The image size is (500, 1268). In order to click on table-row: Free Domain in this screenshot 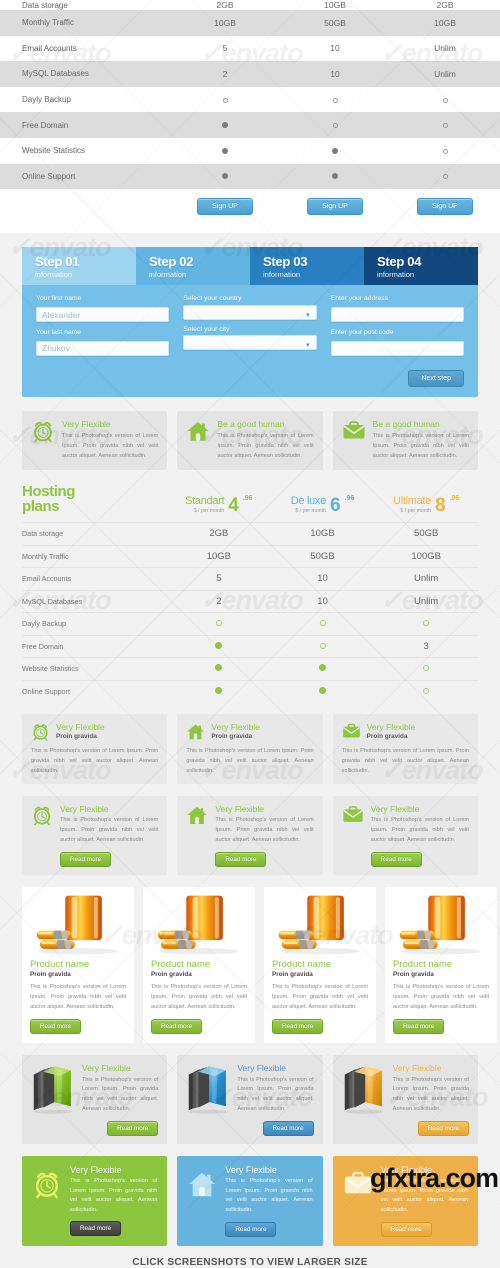, I will do `click(250, 125)`.